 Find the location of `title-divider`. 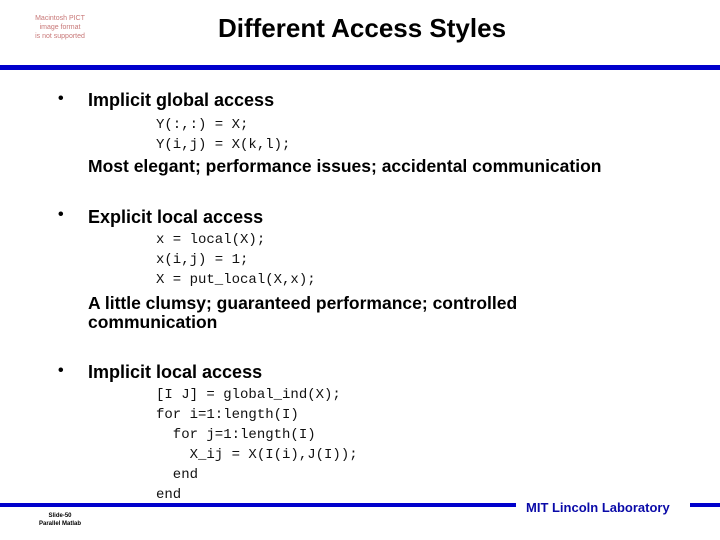

title-divider is located at coordinates (360, 67).